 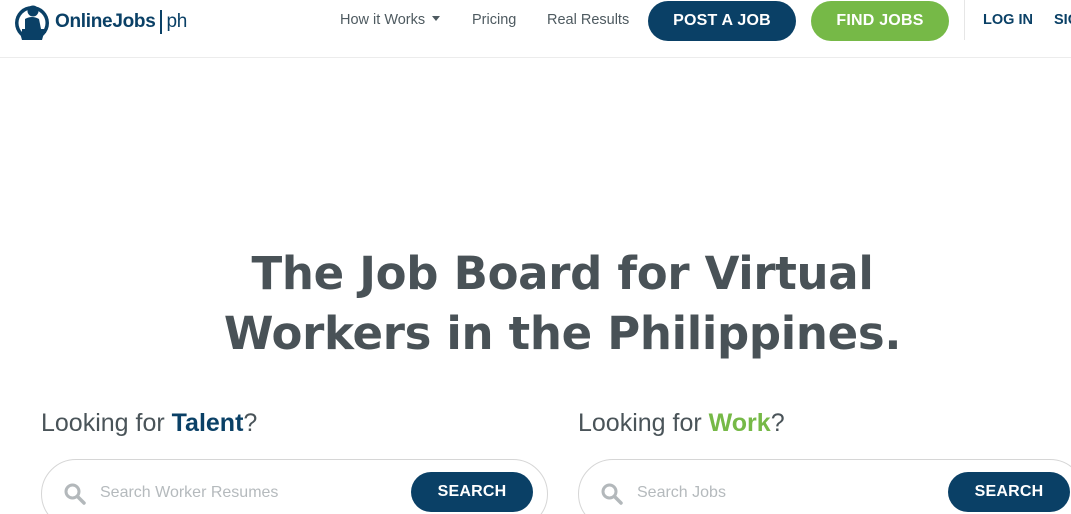 What do you see at coordinates (383, 20) in the screenshot?
I see `nav-how-it-works-label: How it Works` at bounding box center [383, 20].